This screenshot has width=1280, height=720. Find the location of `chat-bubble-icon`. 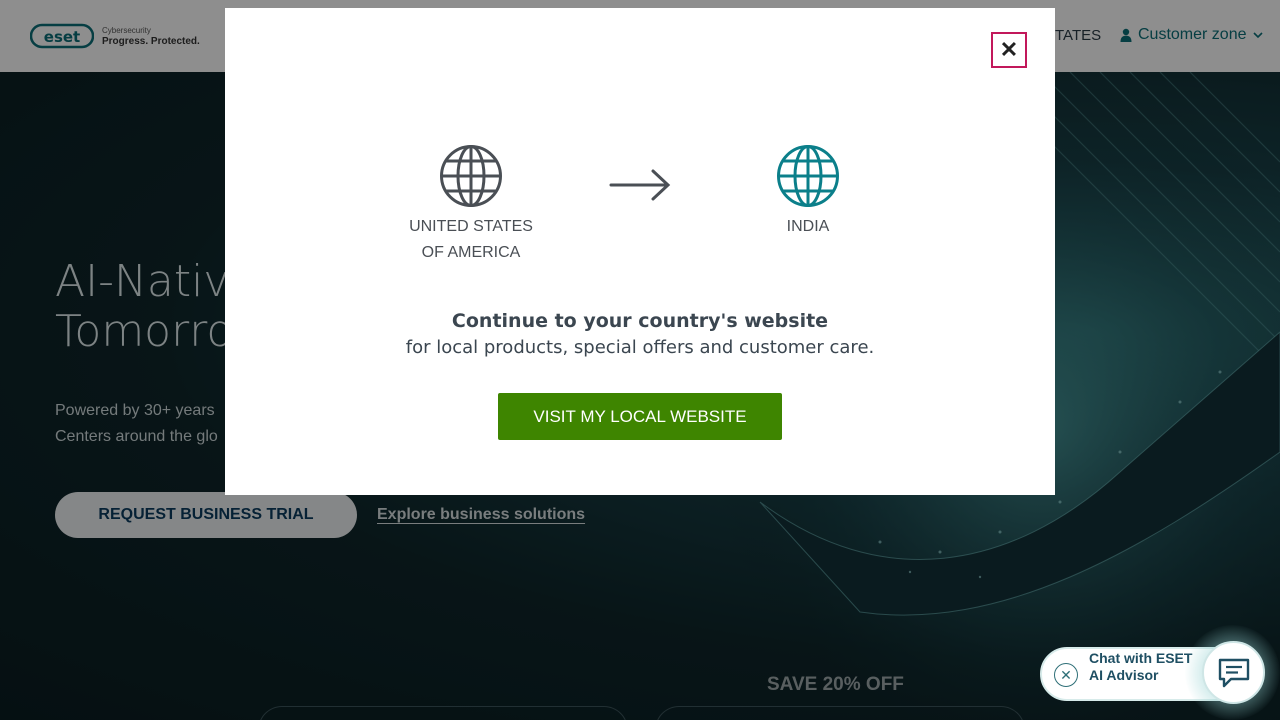

chat-bubble-icon is located at coordinates (1233, 672).